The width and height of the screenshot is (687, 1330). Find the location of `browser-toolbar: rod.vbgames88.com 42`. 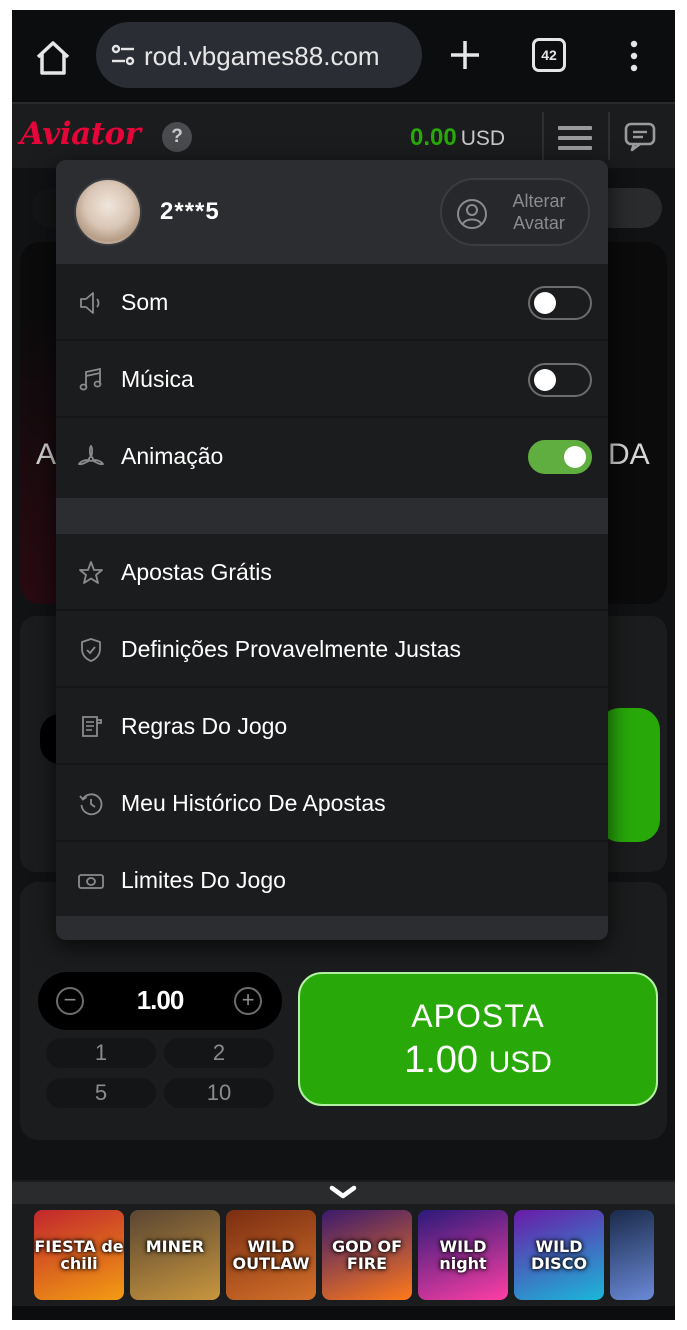

browser-toolbar: rod.vbgames88.com 42 is located at coordinates (343, 56).